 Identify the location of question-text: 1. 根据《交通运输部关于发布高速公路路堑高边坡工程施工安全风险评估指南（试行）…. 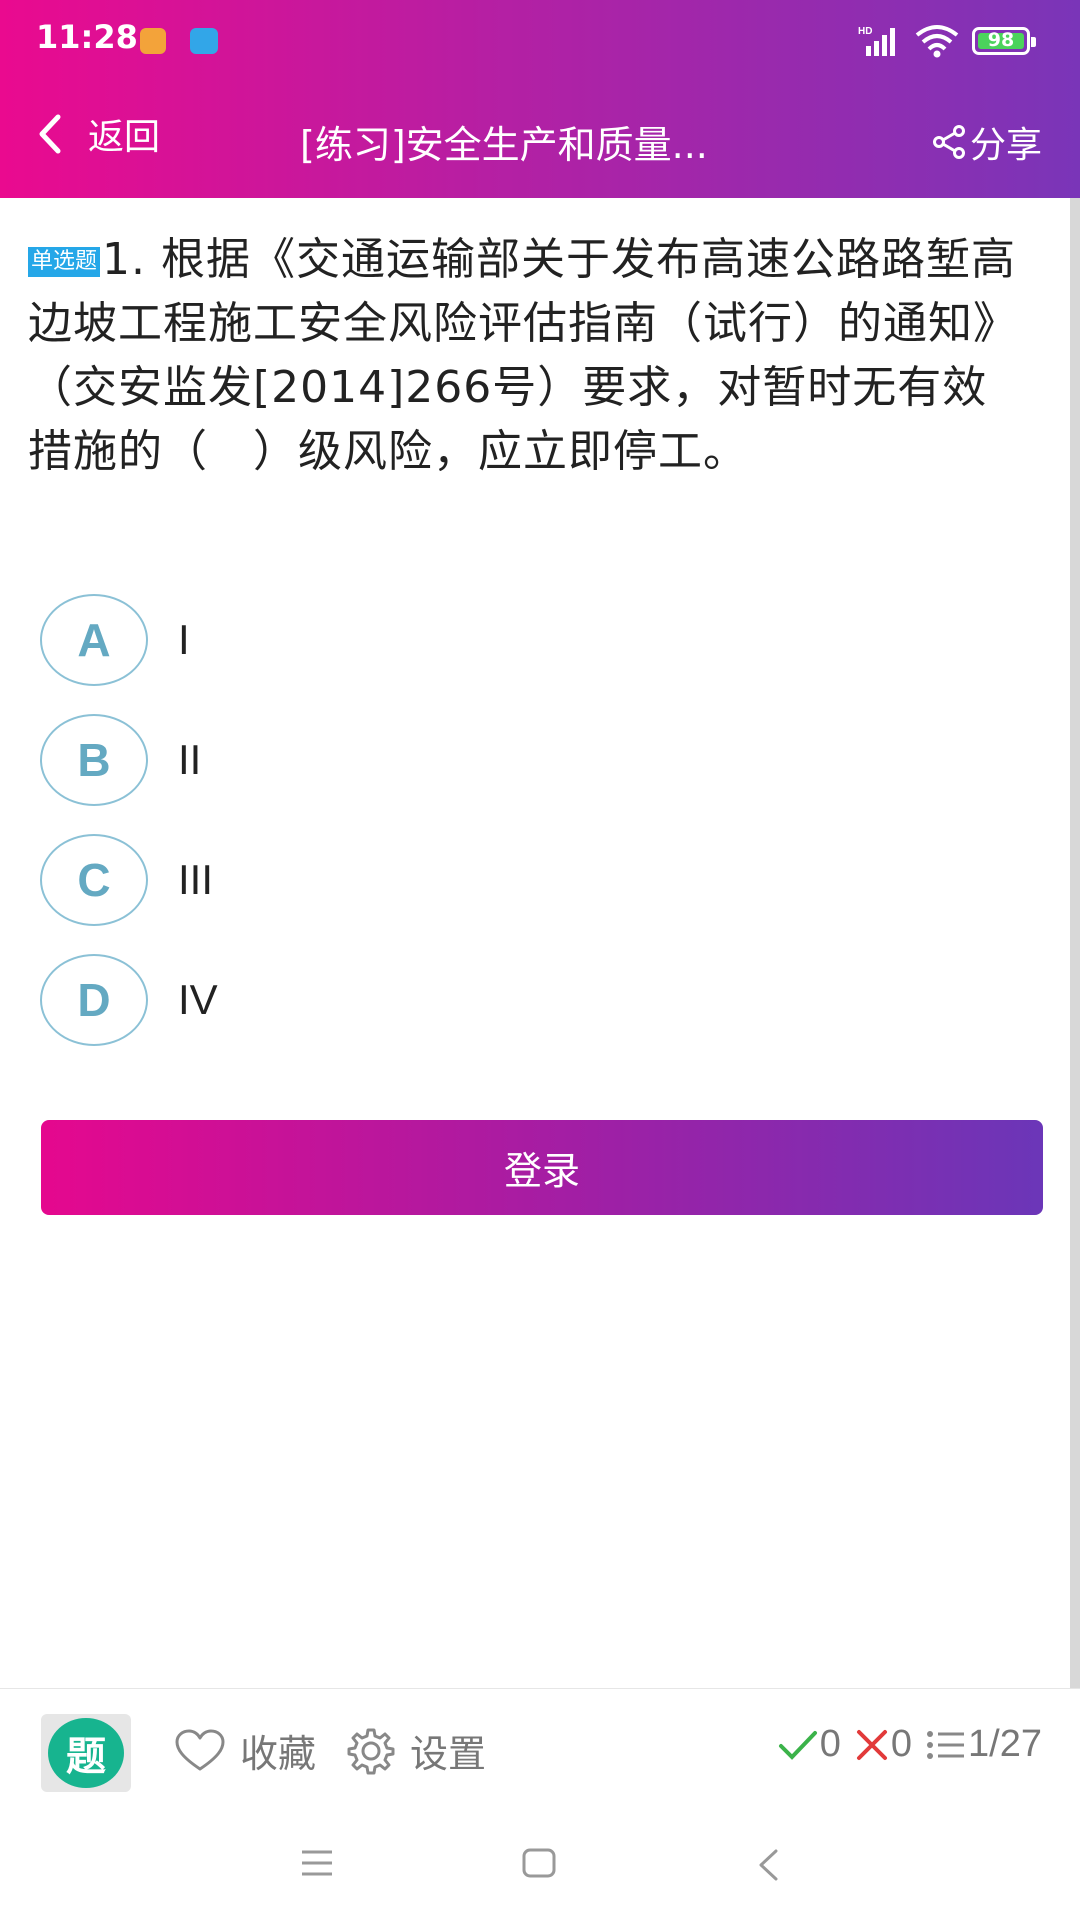
(523, 355).